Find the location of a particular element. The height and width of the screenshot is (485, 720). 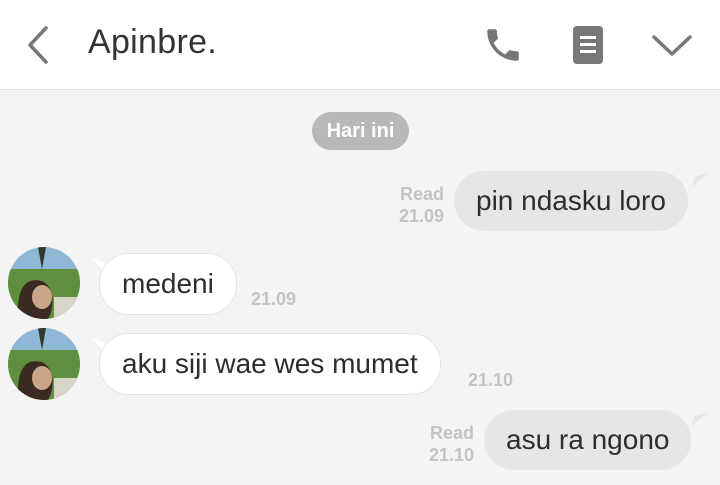

incoming-message-bubble: aku siji wae wes mumet is located at coordinates (270, 364).